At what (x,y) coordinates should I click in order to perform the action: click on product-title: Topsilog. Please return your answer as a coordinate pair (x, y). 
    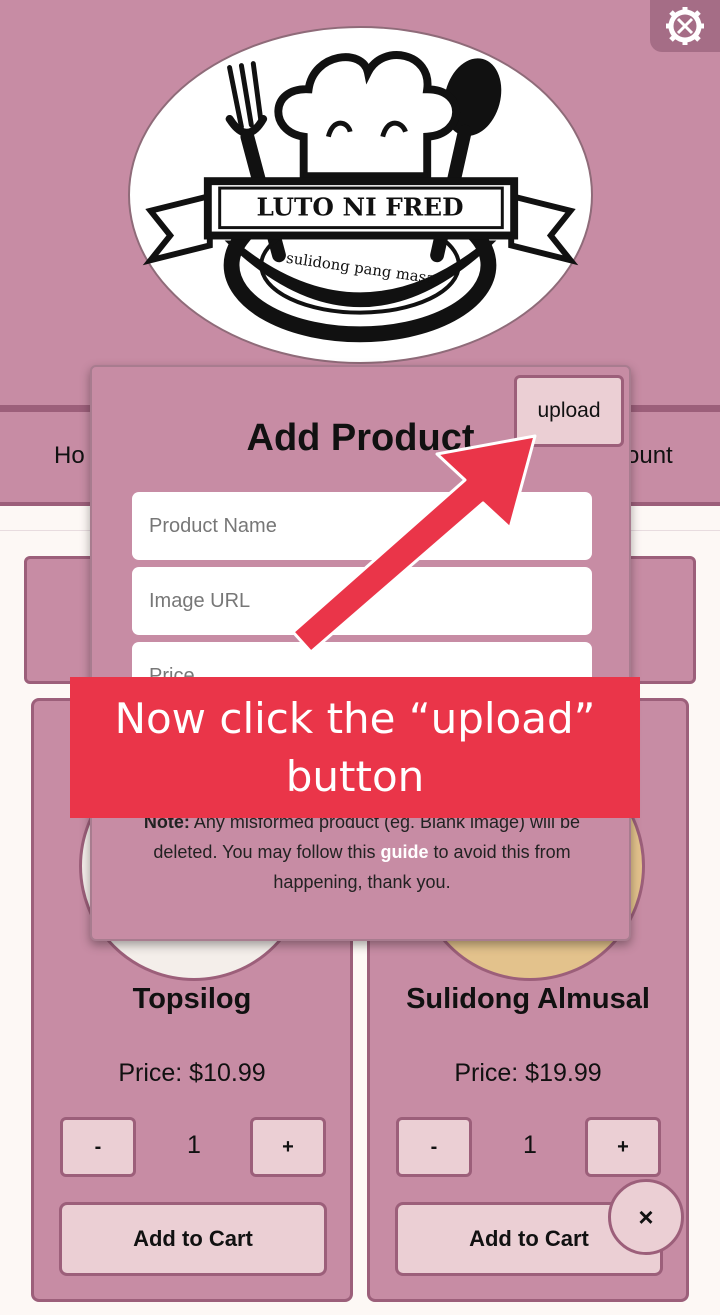
    Looking at the image, I should click on (192, 999).